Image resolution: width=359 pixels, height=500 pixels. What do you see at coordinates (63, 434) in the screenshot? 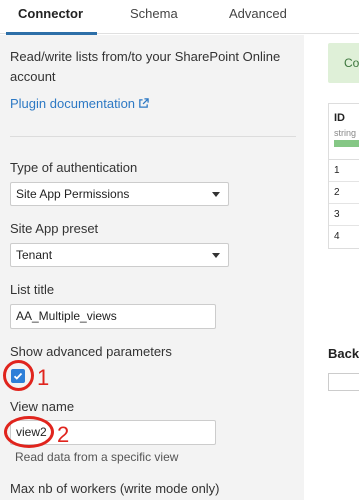
I see `annotation-number-2: 2` at bounding box center [63, 434].